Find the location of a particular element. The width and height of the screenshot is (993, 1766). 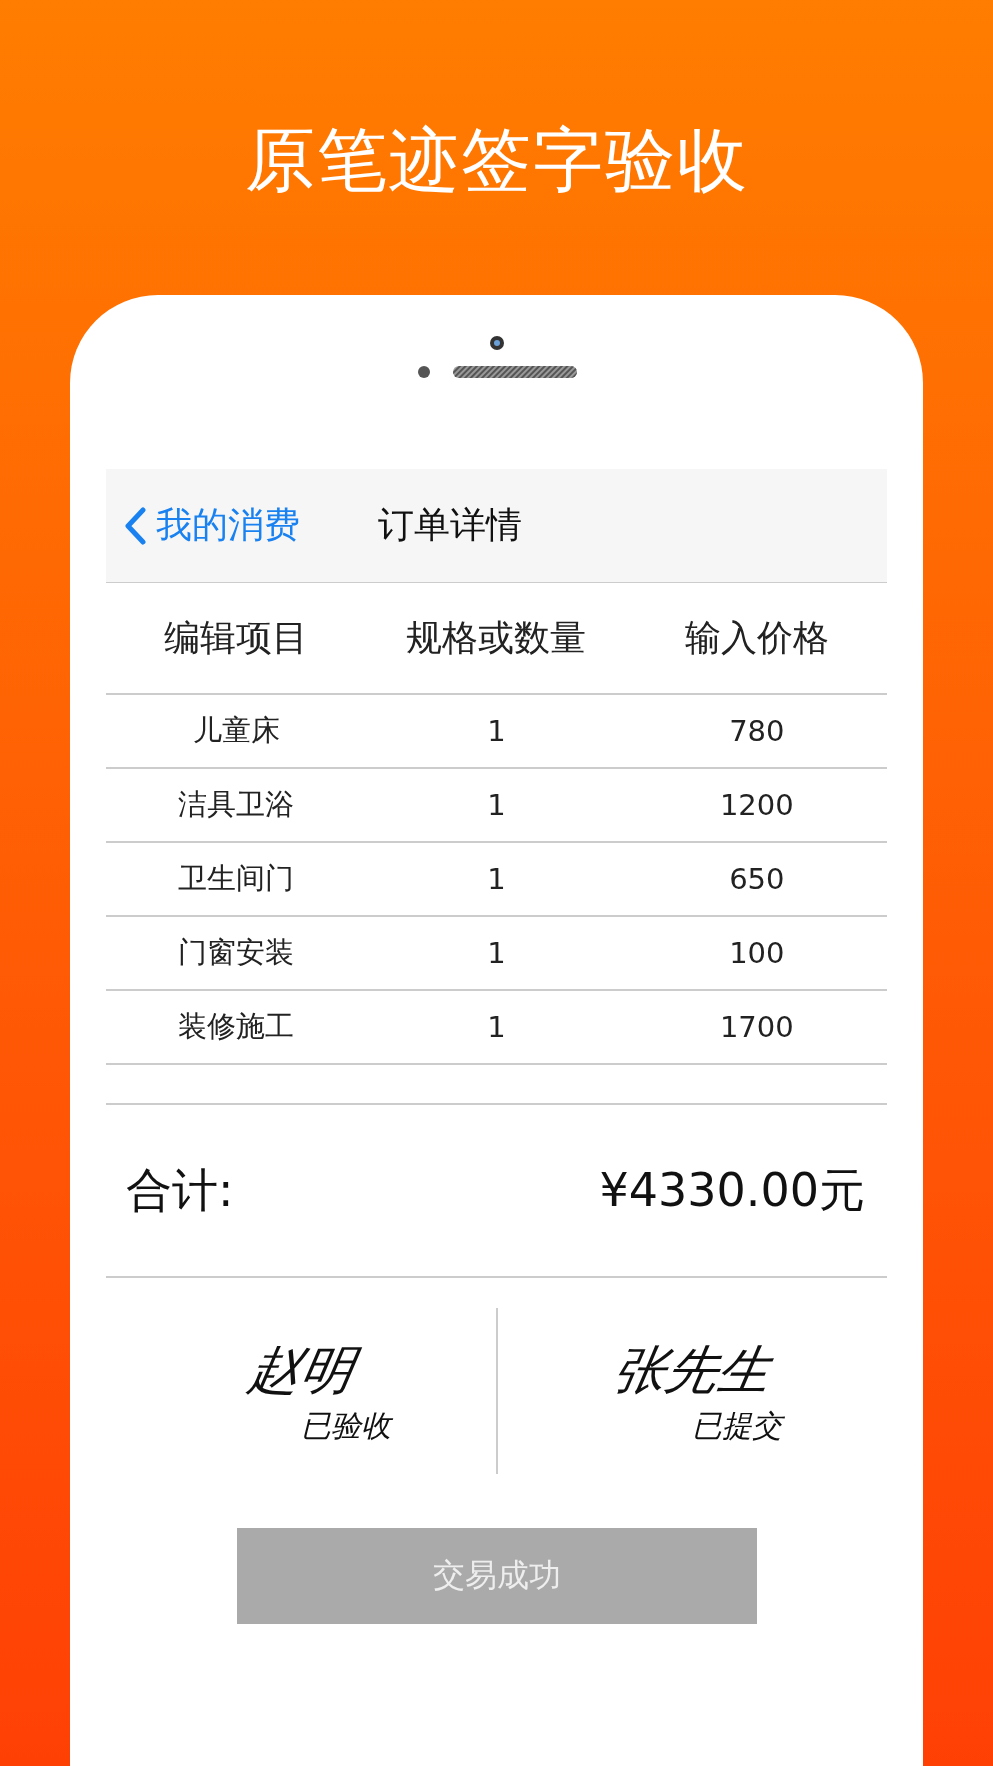

column-header: 输入价格 is located at coordinates (756, 637).